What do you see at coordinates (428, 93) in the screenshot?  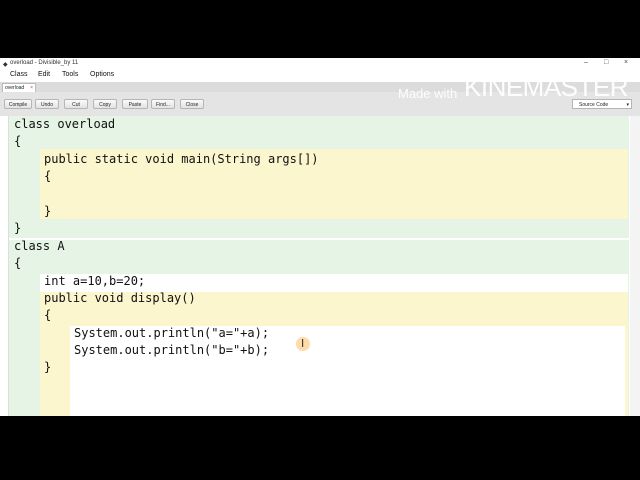 I see `watermark-made-with: Made with` at bounding box center [428, 93].